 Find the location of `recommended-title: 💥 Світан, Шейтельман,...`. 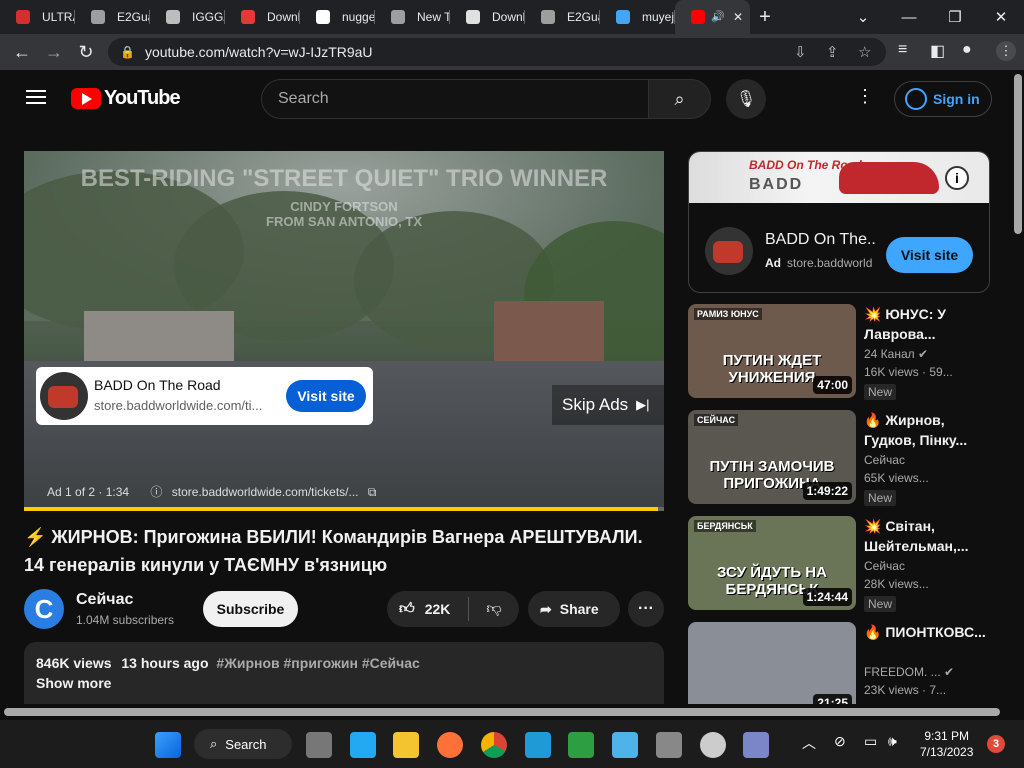

recommended-title: 💥 Світан, Шейтельман,... is located at coordinates (927, 536).